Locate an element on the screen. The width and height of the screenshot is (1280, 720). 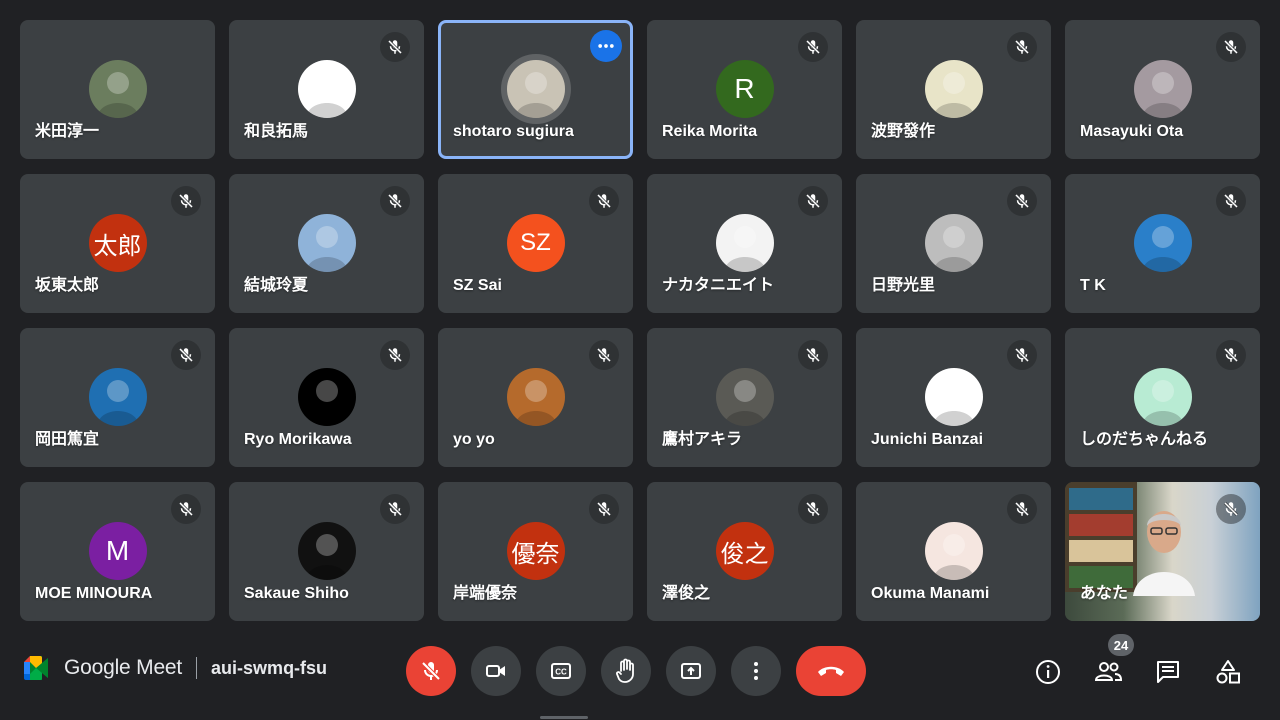
participant-tile: Junichi Banzai is located at coordinates (953, 397).